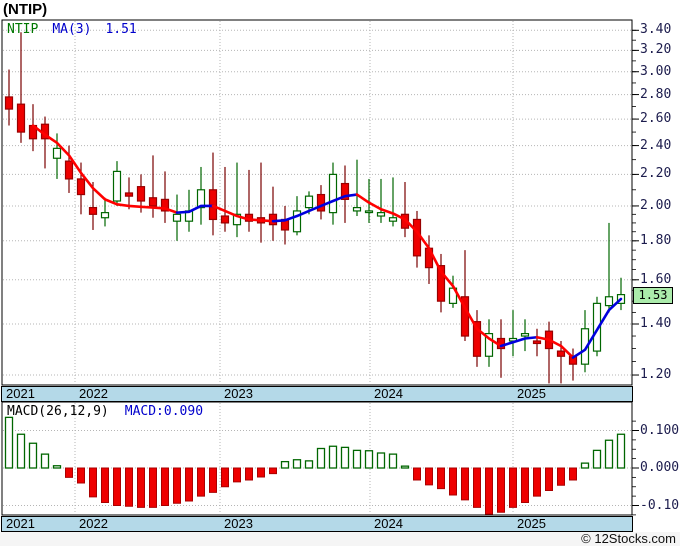  I want to click on price-axis-label: 1.60, so click(656, 279).